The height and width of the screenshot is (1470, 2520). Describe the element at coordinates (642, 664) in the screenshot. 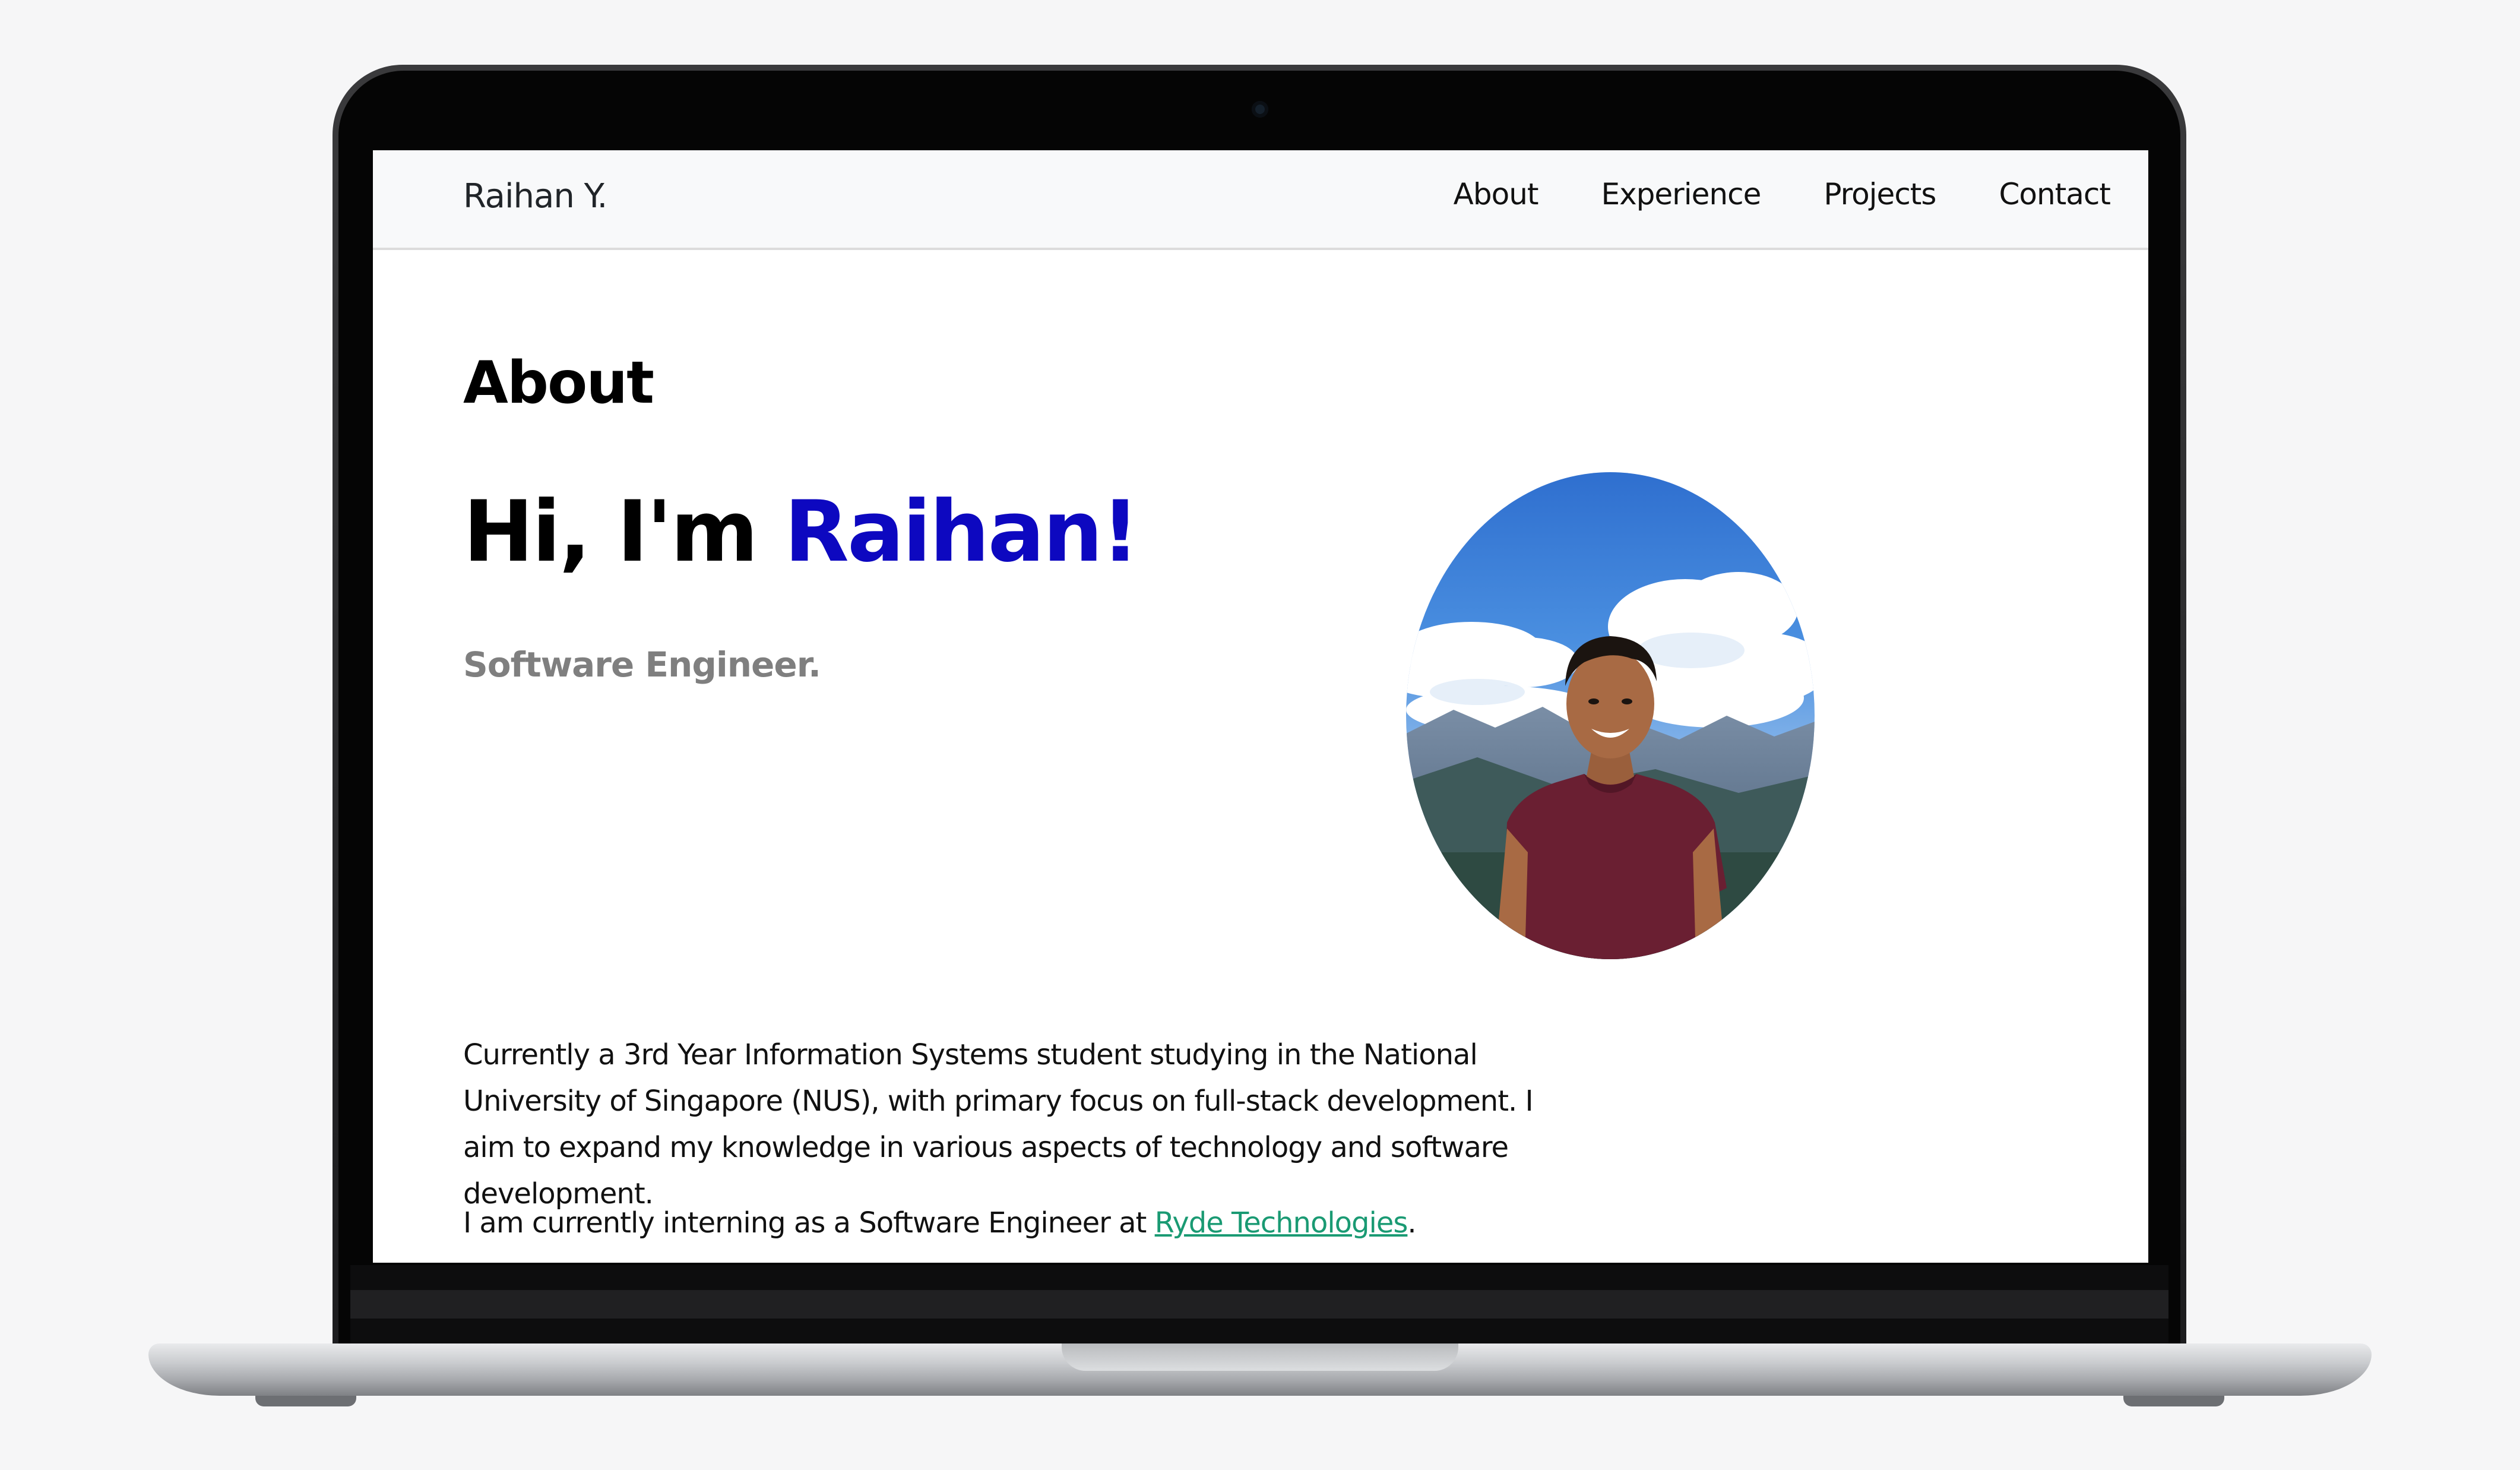

I see `role-subtitle: Software Engineer.` at that location.